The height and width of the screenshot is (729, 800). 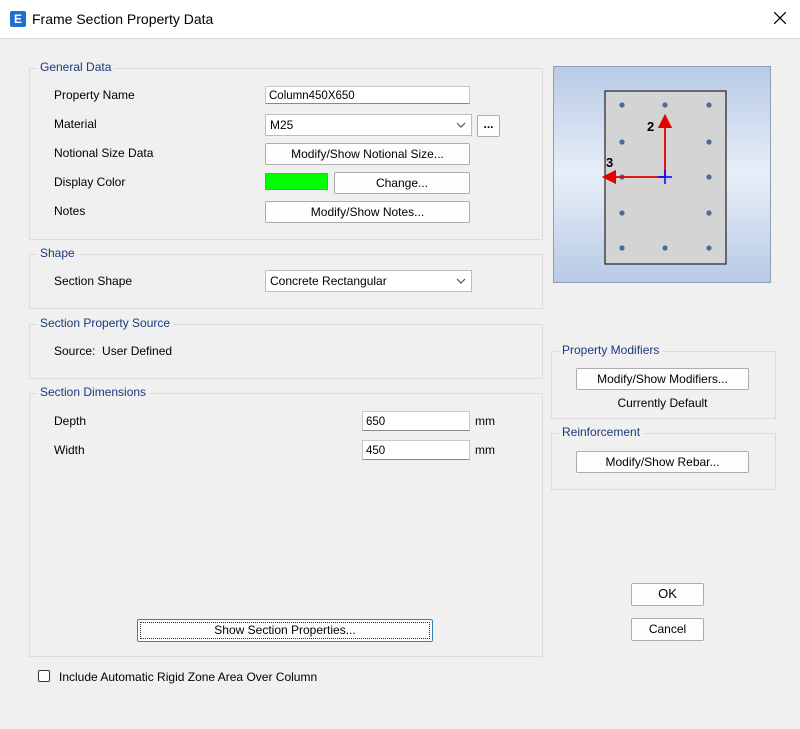 What do you see at coordinates (282, 125) in the screenshot?
I see `material-select-value: M25` at bounding box center [282, 125].